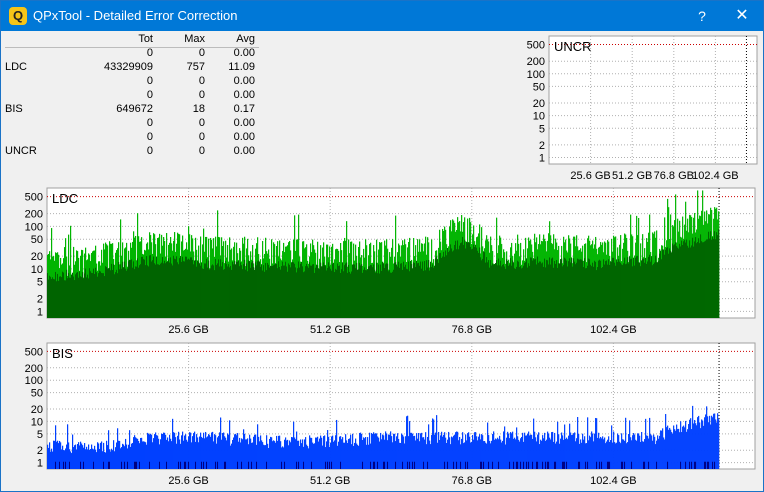  Describe the element at coordinates (21, 151) in the screenshot. I see `stats-row-label: UNCR` at that location.